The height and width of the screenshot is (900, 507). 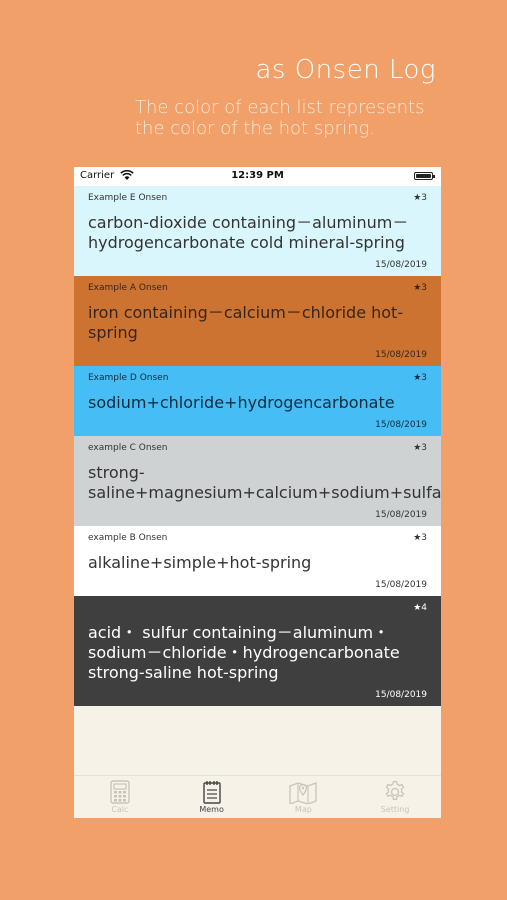 I want to click on tab-label: Setting, so click(x=395, y=809).